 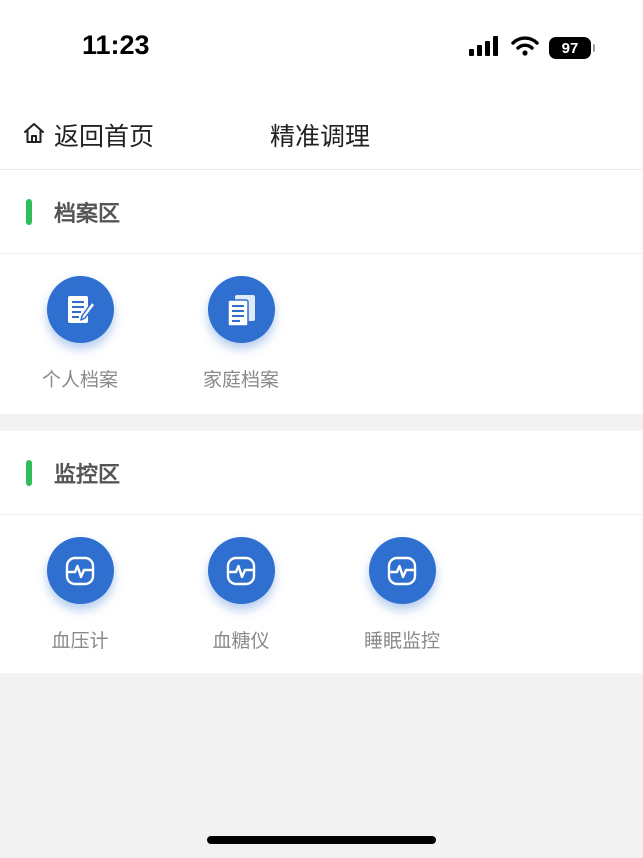 What do you see at coordinates (572, 48) in the screenshot?
I see `battery-icon: 97` at bounding box center [572, 48].